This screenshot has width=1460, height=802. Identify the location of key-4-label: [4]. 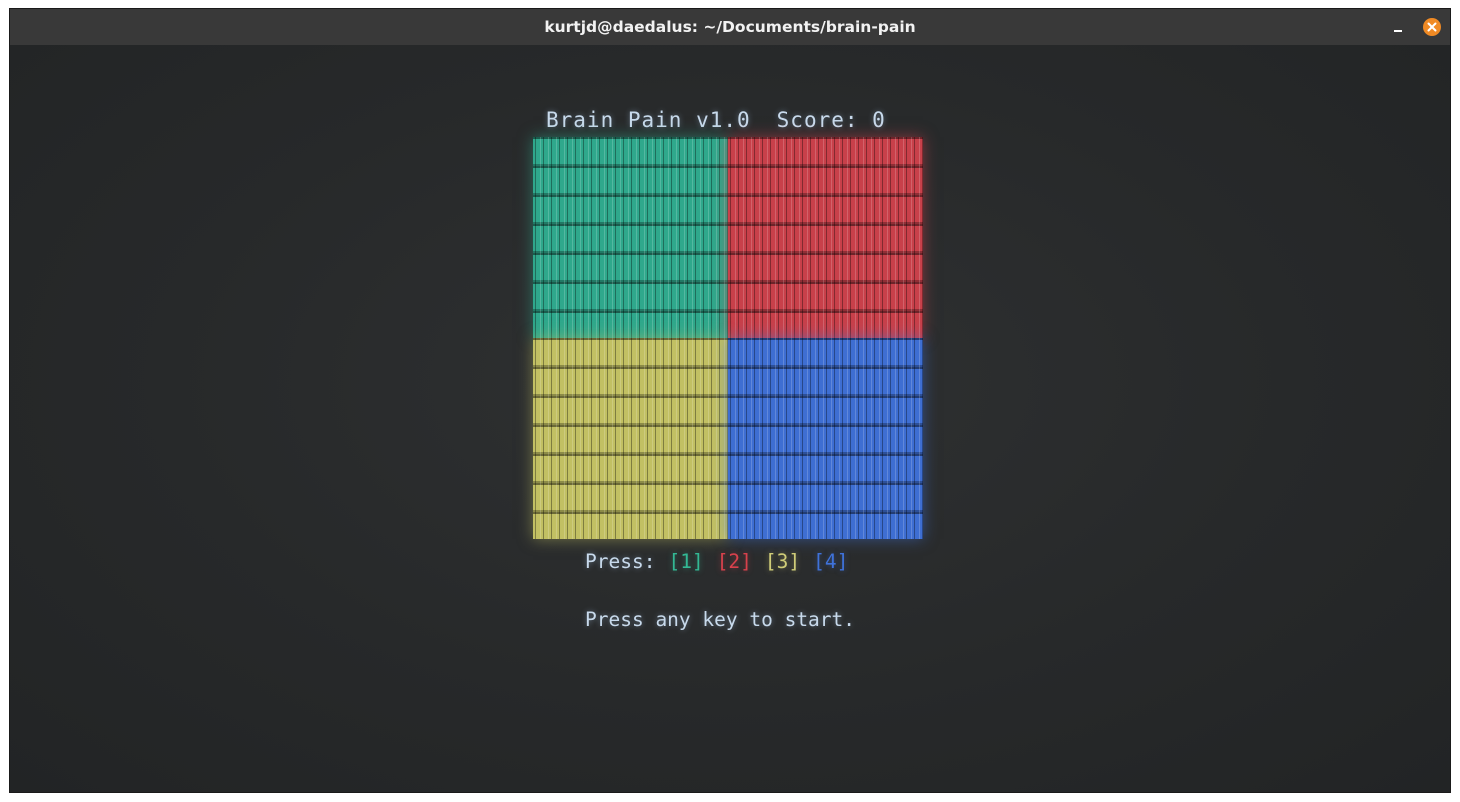
(831, 561).